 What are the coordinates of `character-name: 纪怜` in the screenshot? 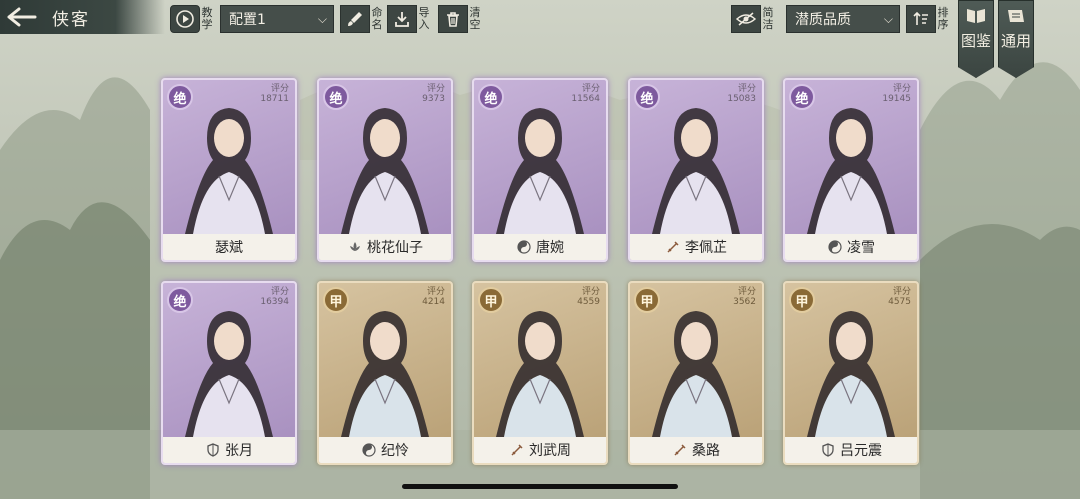 It's located at (395, 451).